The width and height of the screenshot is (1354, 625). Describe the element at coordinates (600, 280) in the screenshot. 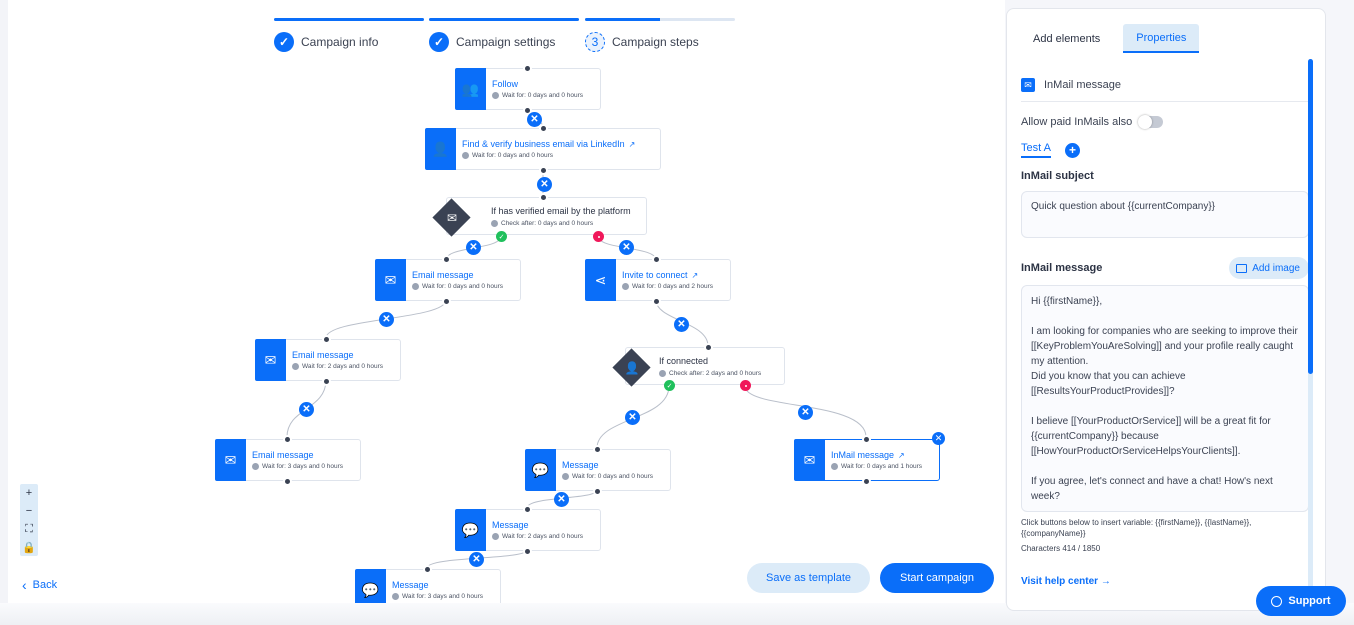

I see `share-icon: ⋖` at that location.